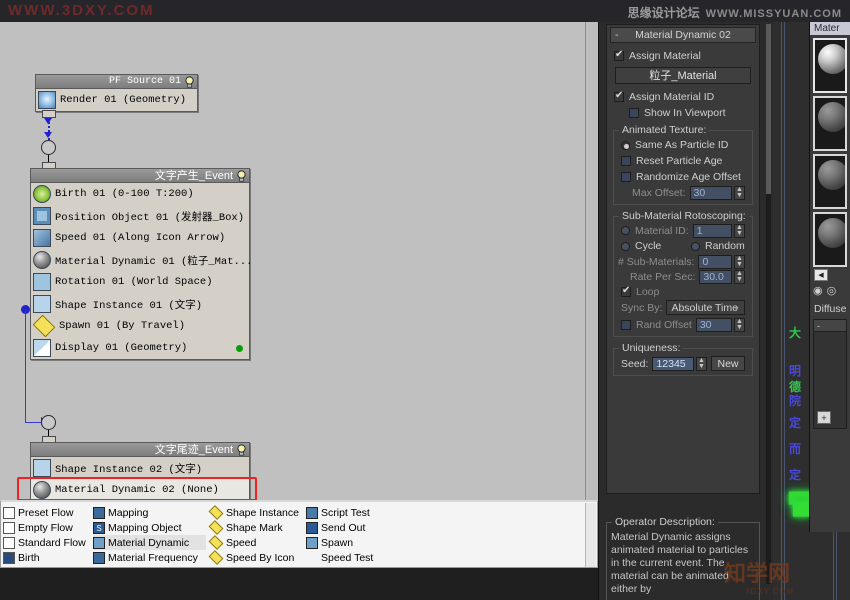  What do you see at coordinates (42, 238) in the screenshot?
I see `speed-icon` at bounding box center [42, 238].